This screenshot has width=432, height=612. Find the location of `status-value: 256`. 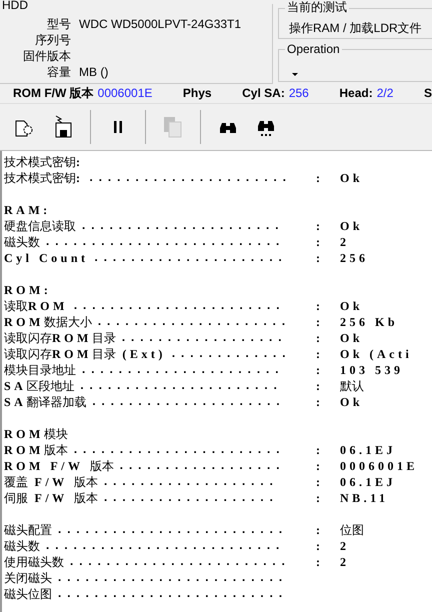

status-value: 256 is located at coordinates (298, 93).